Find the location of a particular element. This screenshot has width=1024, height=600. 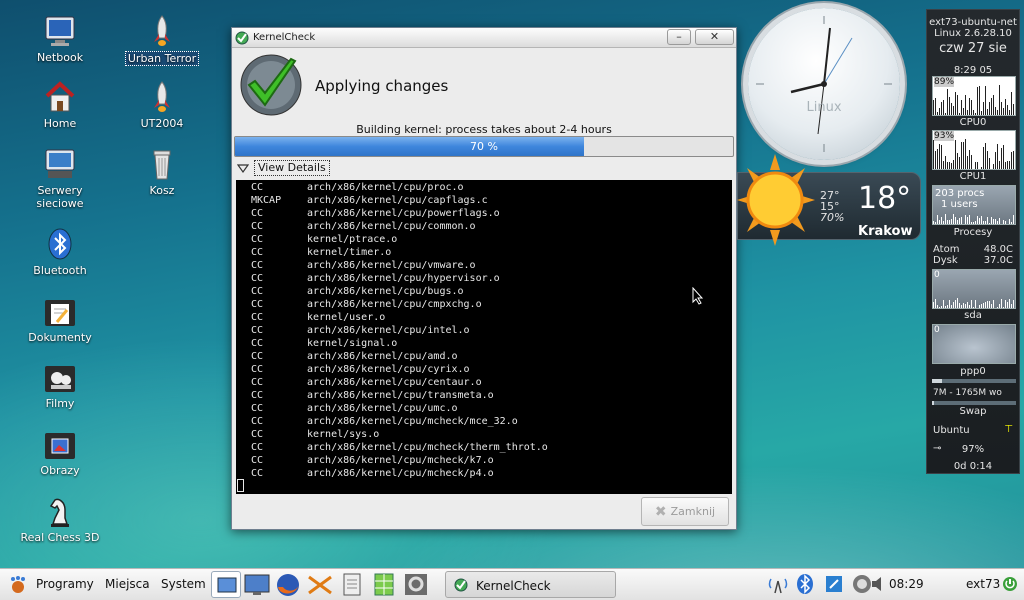

desktop-icon-bluetooth: Bluetooth is located at coordinates (60, 252).